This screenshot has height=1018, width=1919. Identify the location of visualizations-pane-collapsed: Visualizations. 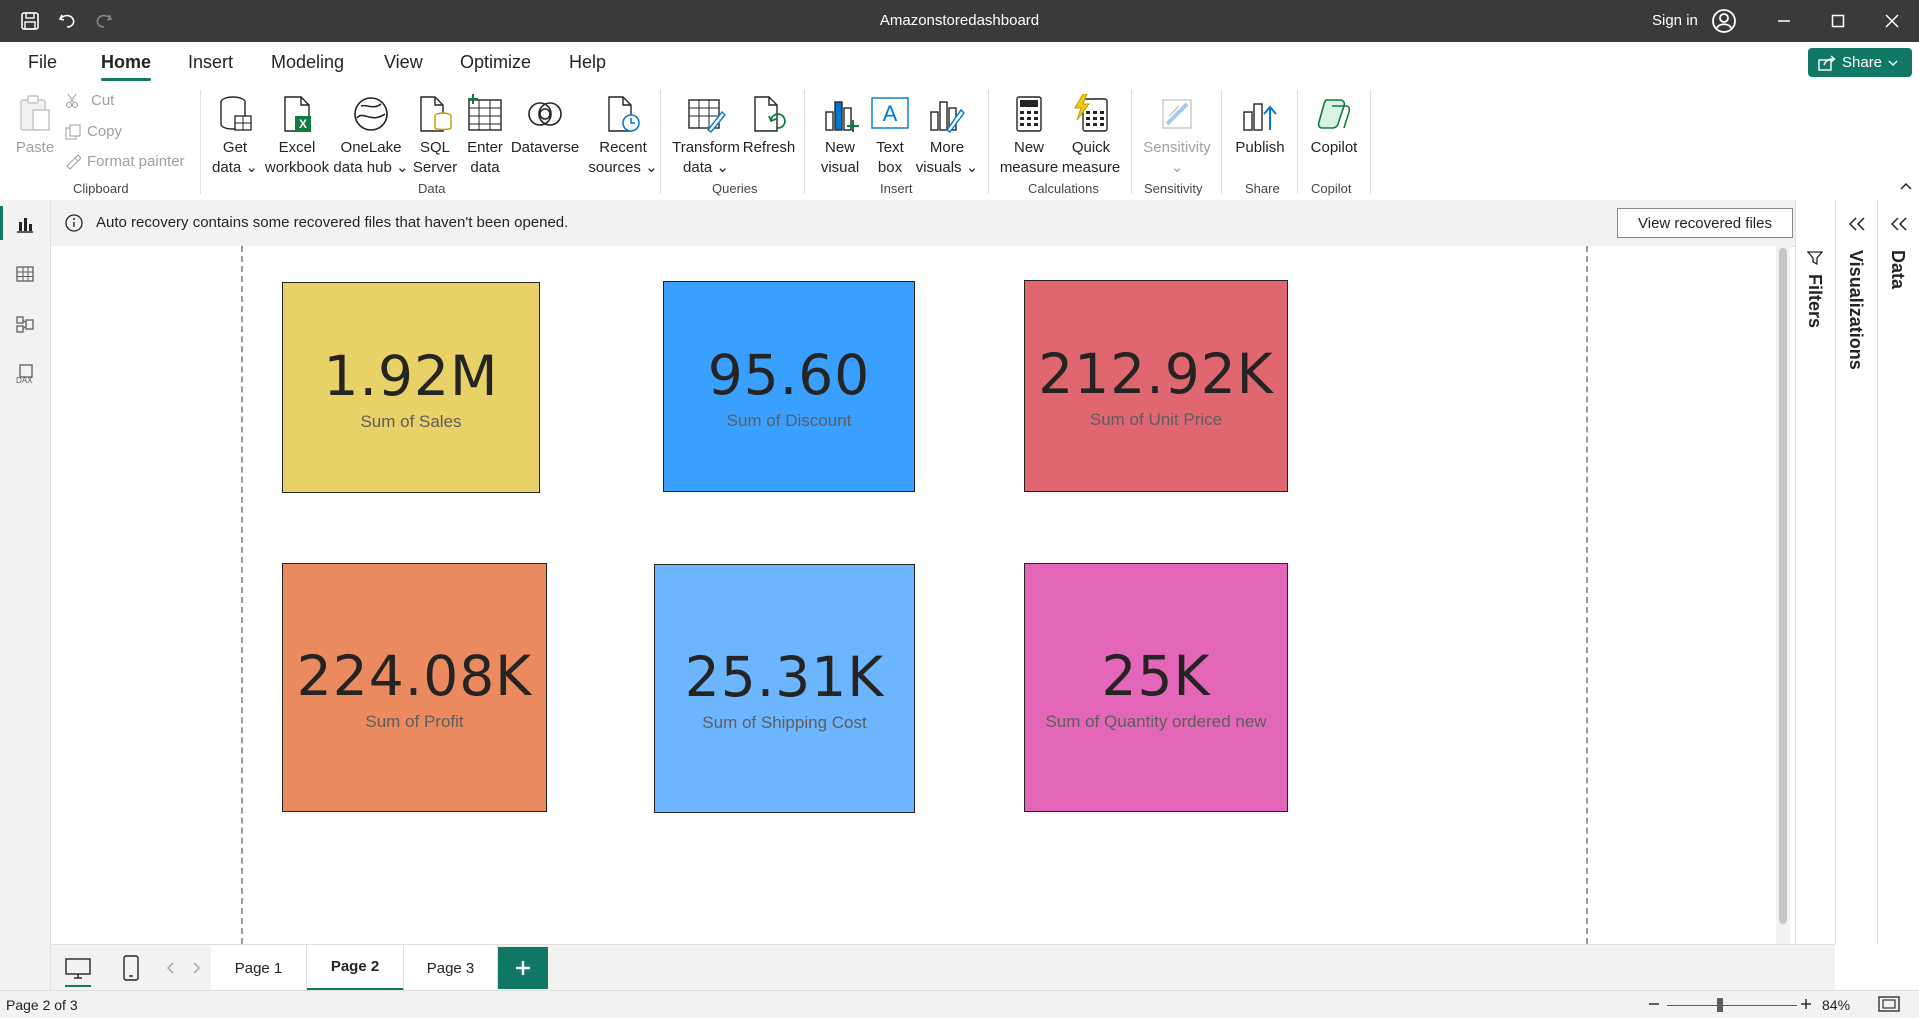
(1856, 572).